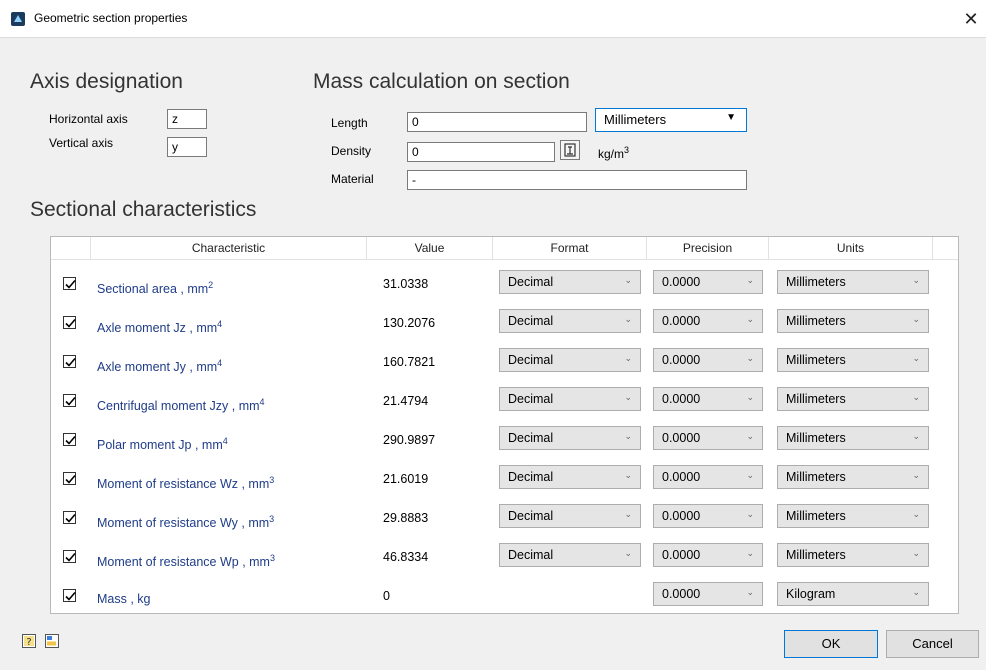 This screenshot has width=986, height=670. What do you see at coordinates (831, 644) in the screenshot?
I see `ok-button: OK` at bounding box center [831, 644].